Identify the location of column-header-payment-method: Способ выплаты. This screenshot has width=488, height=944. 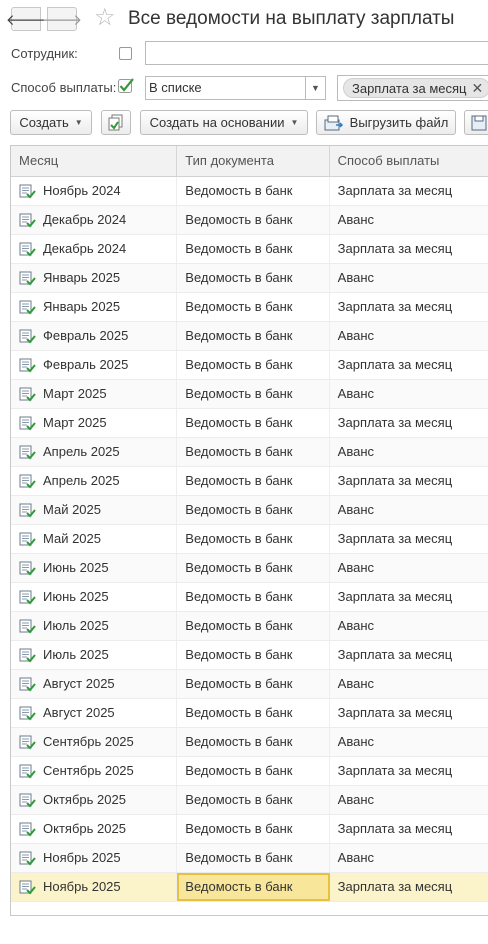
(409, 161).